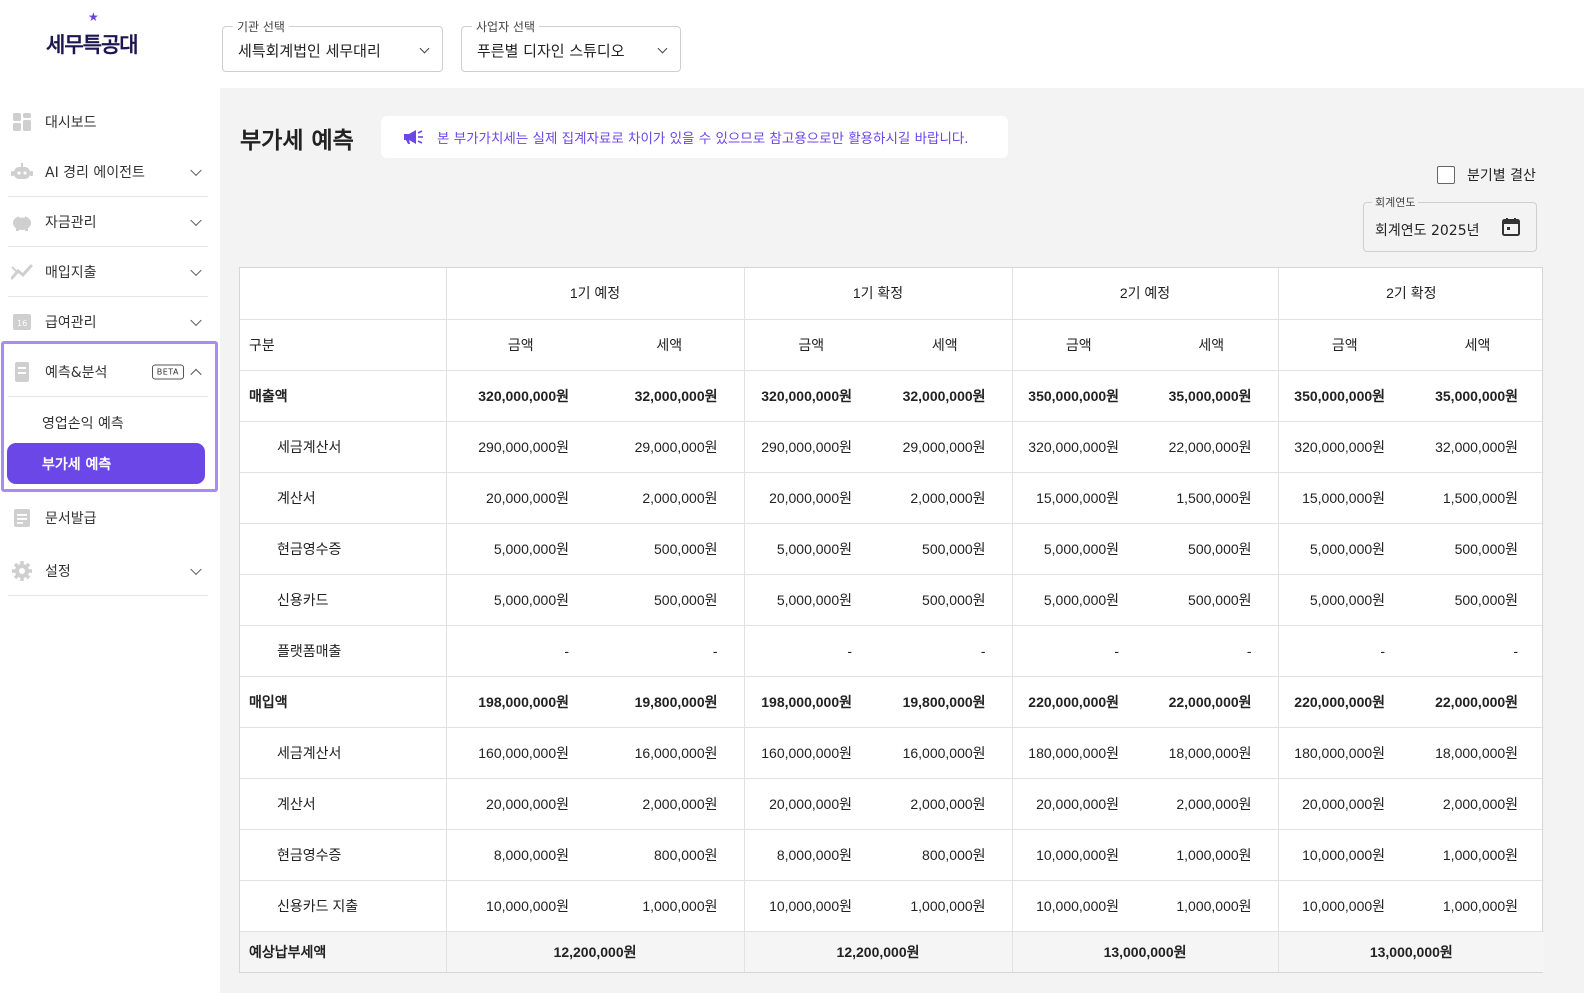 This screenshot has width=1584, height=993. Describe the element at coordinates (71, 123) in the screenshot. I see `sidebar-item-label: 대시보드` at that location.